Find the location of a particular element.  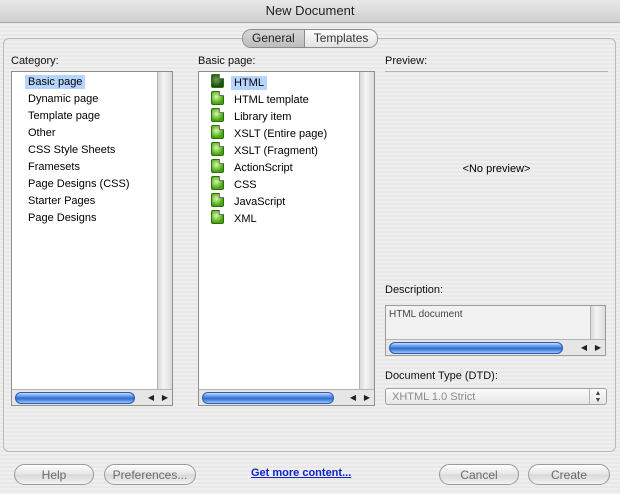

doctype-label: Document Type (DTD): is located at coordinates (441, 376).